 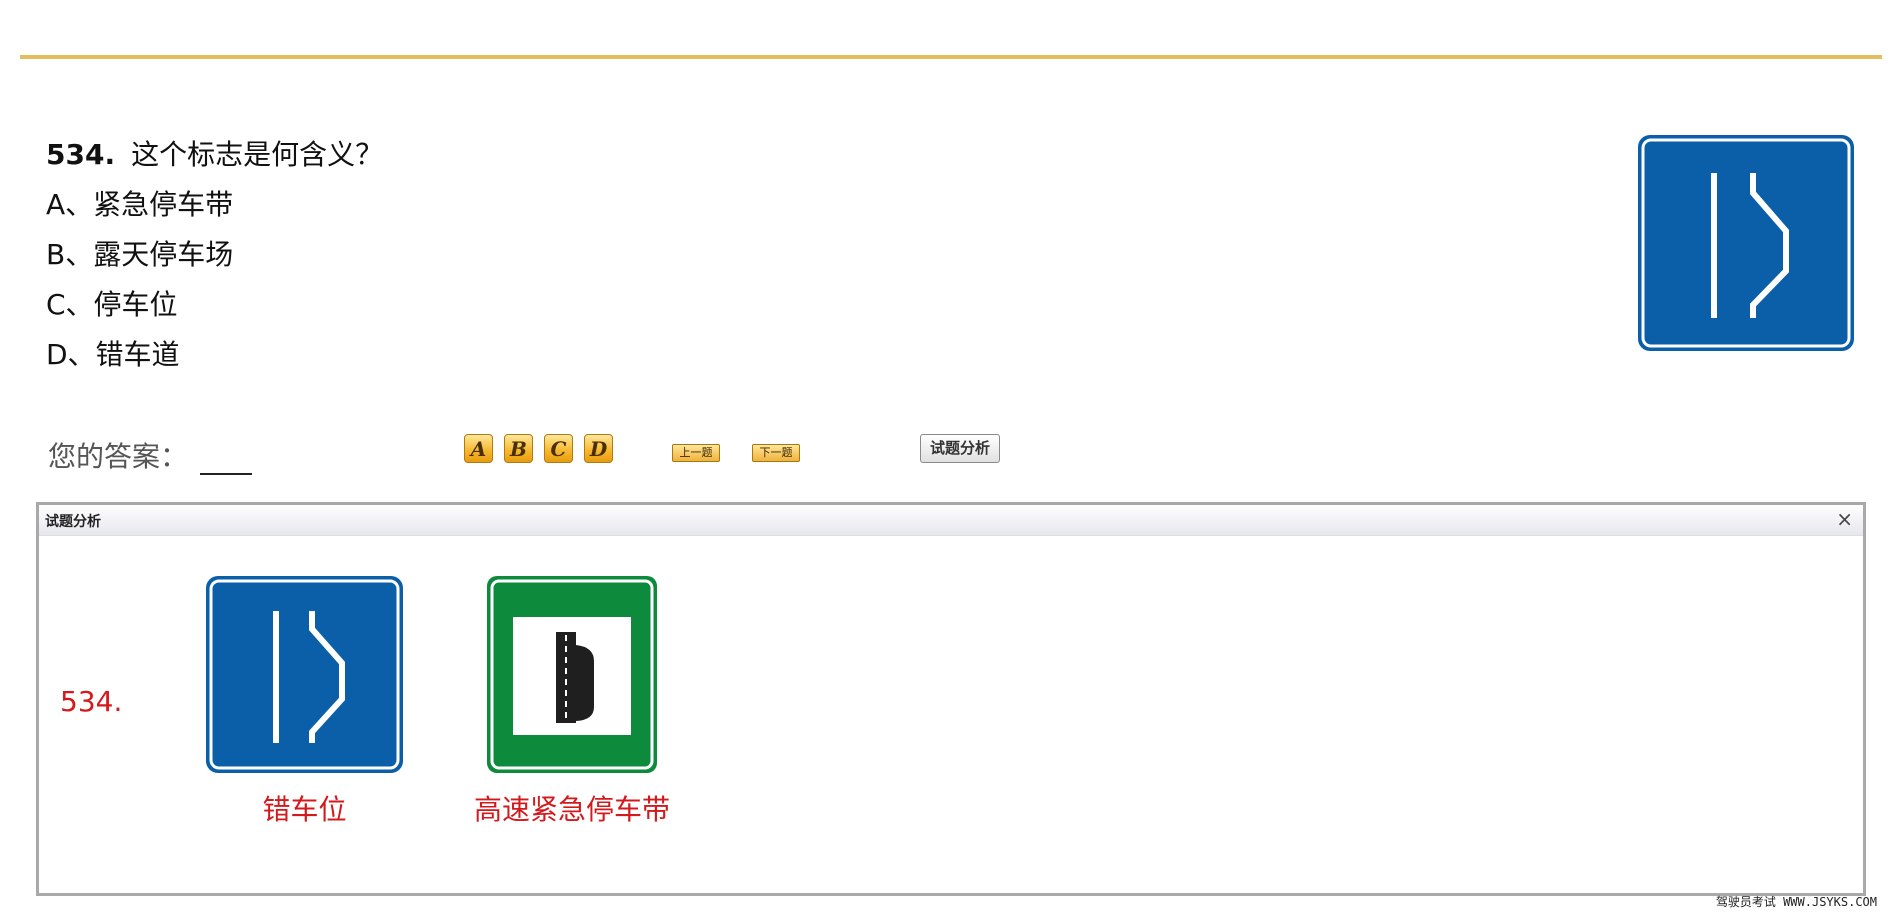 What do you see at coordinates (951, 57) in the screenshot?
I see `top-divider` at bounding box center [951, 57].